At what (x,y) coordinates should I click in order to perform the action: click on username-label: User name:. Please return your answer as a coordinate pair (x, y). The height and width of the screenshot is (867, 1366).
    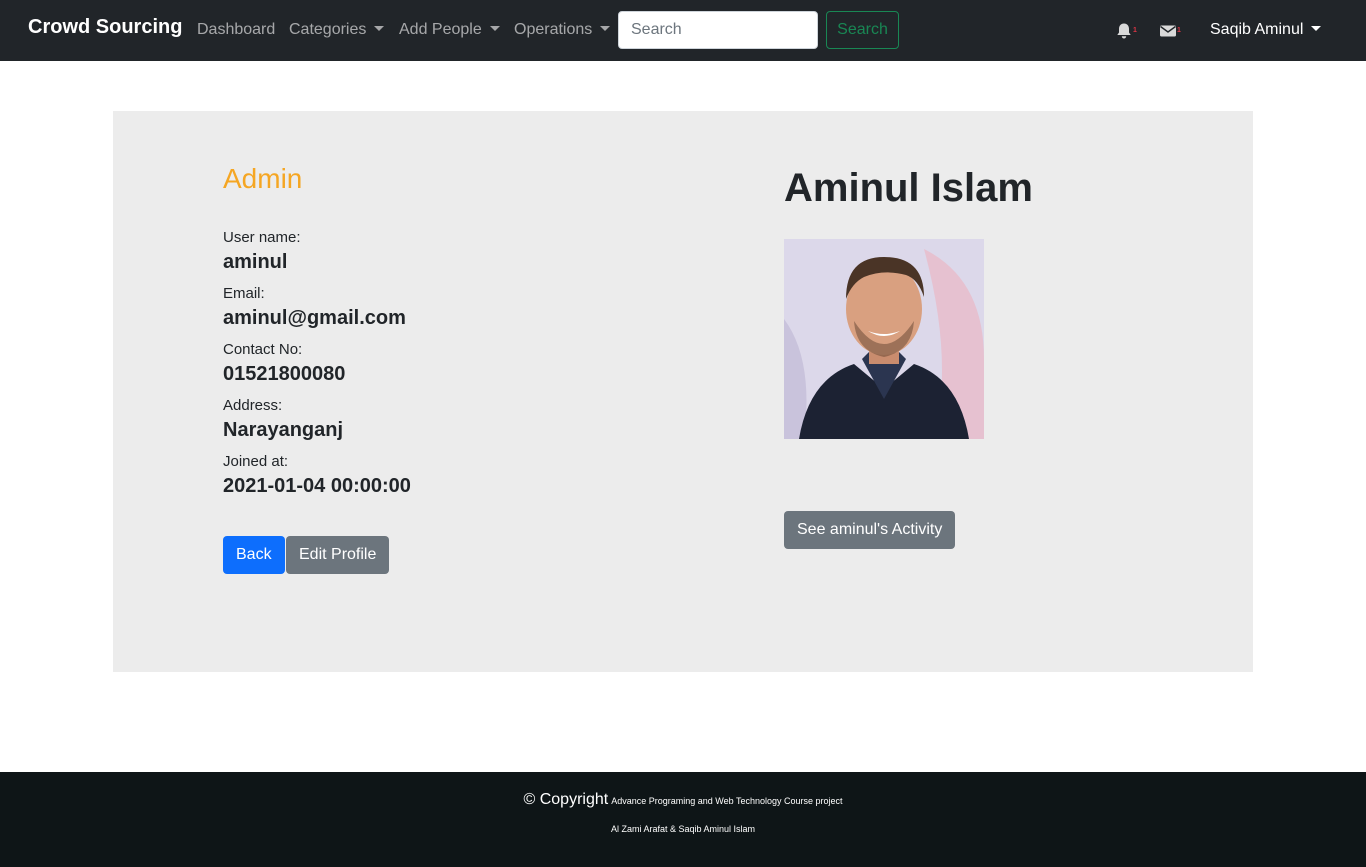
    Looking at the image, I should click on (262, 237).